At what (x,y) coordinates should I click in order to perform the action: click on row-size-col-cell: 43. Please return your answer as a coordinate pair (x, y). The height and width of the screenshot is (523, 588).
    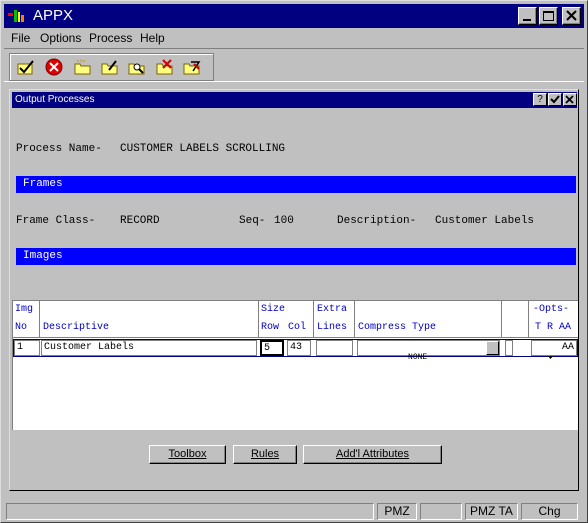
    Looking at the image, I should click on (299, 348).